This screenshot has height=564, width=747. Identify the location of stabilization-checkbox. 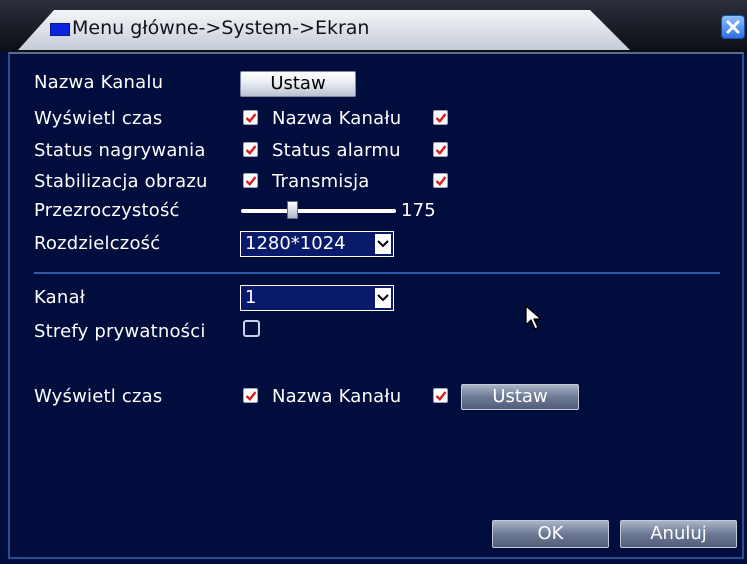
(250, 180).